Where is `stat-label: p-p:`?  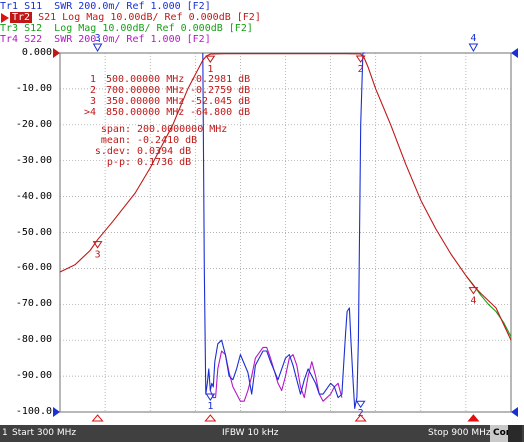 stat-label: p-p: is located at coordinates (119, 162).